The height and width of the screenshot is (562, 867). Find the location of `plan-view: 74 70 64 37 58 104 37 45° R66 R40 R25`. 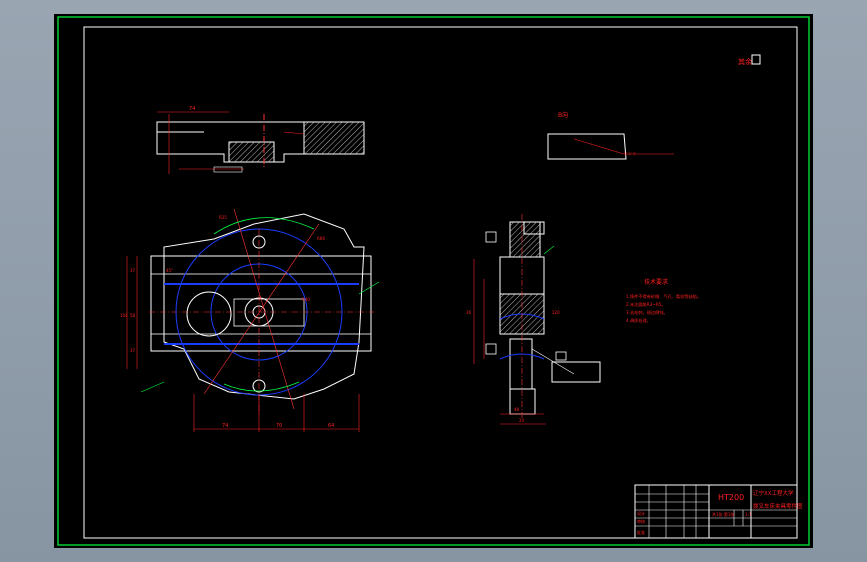

plan-view: 74 70 64 37 58 104 37 45° R66 R40 R25 is located at coordinates (250, 320).